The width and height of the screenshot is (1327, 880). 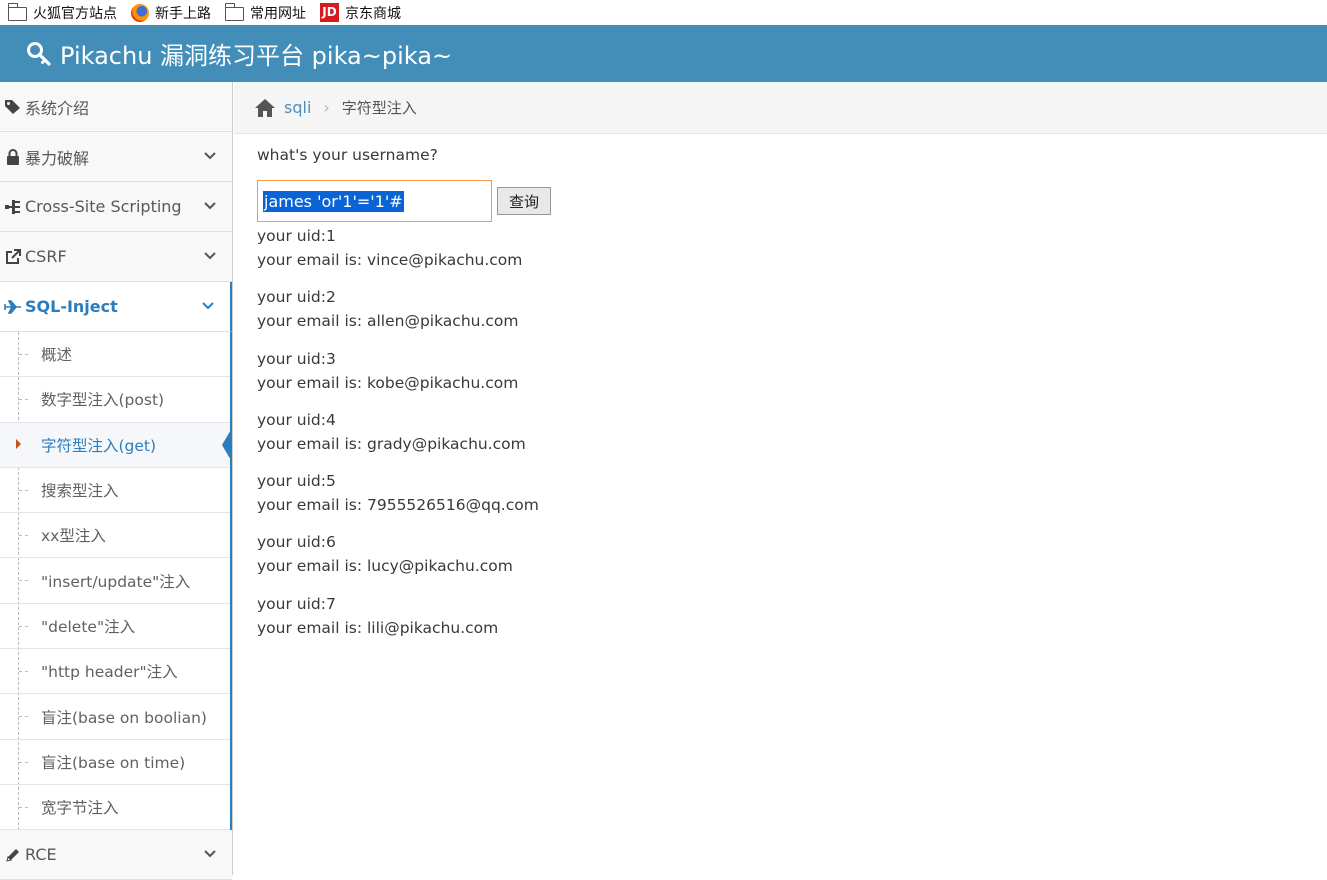 What do you see at coordinates (296, 481) in the screenshot?
I see `result-uid: your uid:5` at bounding box center [296, 481].